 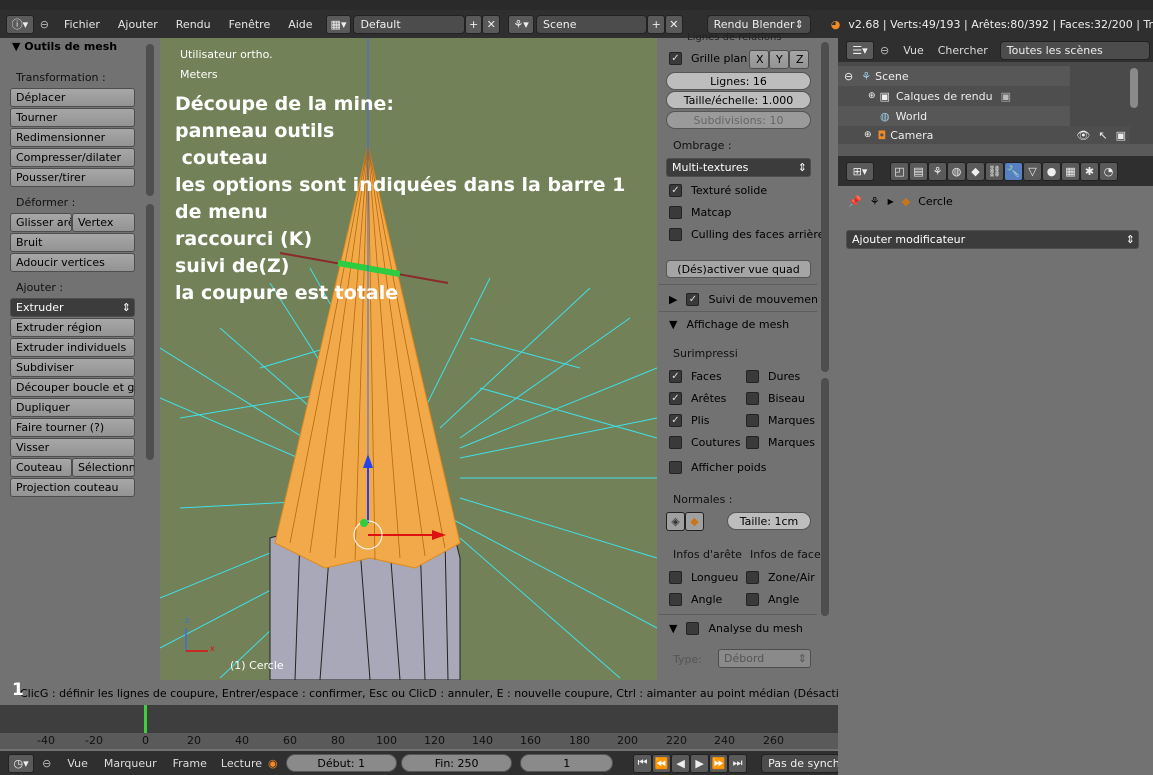 I want to click on edge-length-toggle: Longueu, so click(x=703, y=577).